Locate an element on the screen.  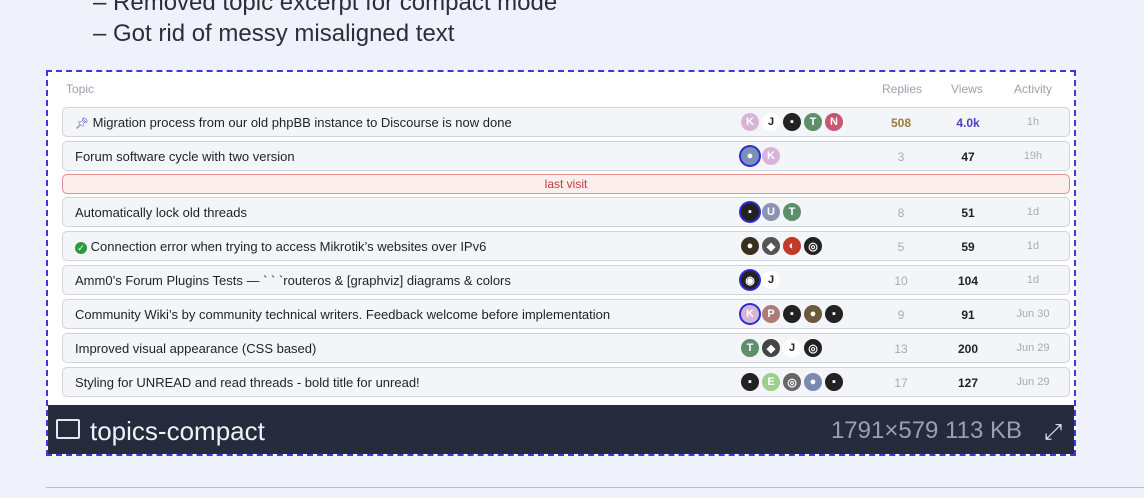
image-filename: topics-compact is located at coordinates (177, 431).